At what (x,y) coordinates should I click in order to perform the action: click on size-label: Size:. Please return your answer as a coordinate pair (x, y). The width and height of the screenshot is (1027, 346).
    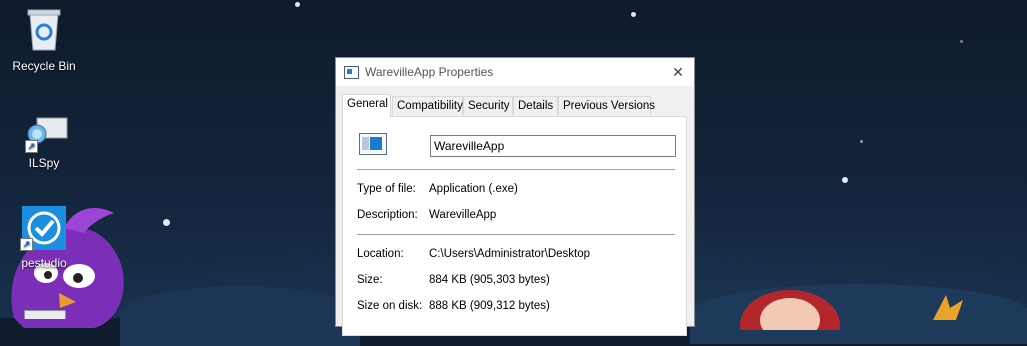
    Looking at the image, I should click on (370, 280).